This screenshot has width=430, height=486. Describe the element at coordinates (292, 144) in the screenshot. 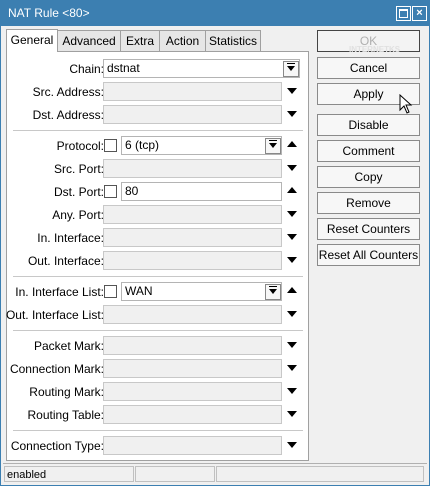

I see `protocol-collapse-icon` at that location.